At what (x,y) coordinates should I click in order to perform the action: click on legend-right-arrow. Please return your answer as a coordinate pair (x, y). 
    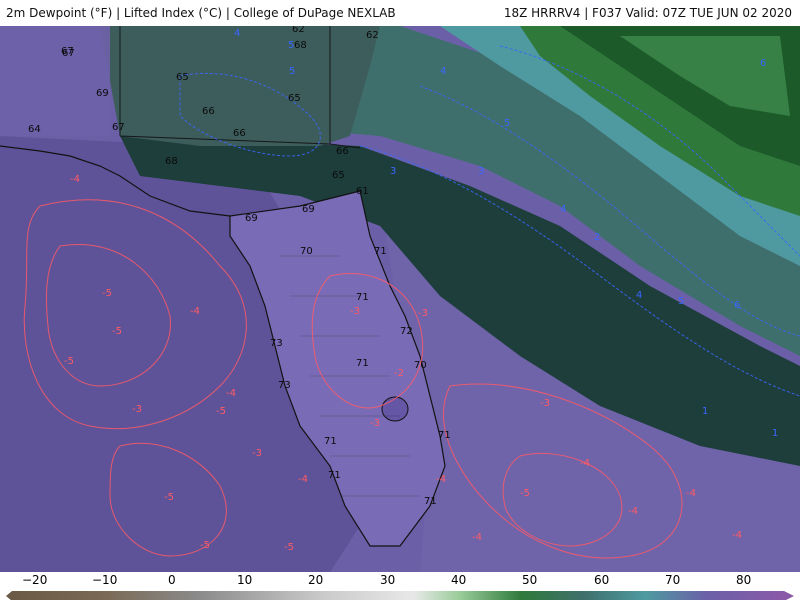
    Looking at the image, I should click on (789, 595).